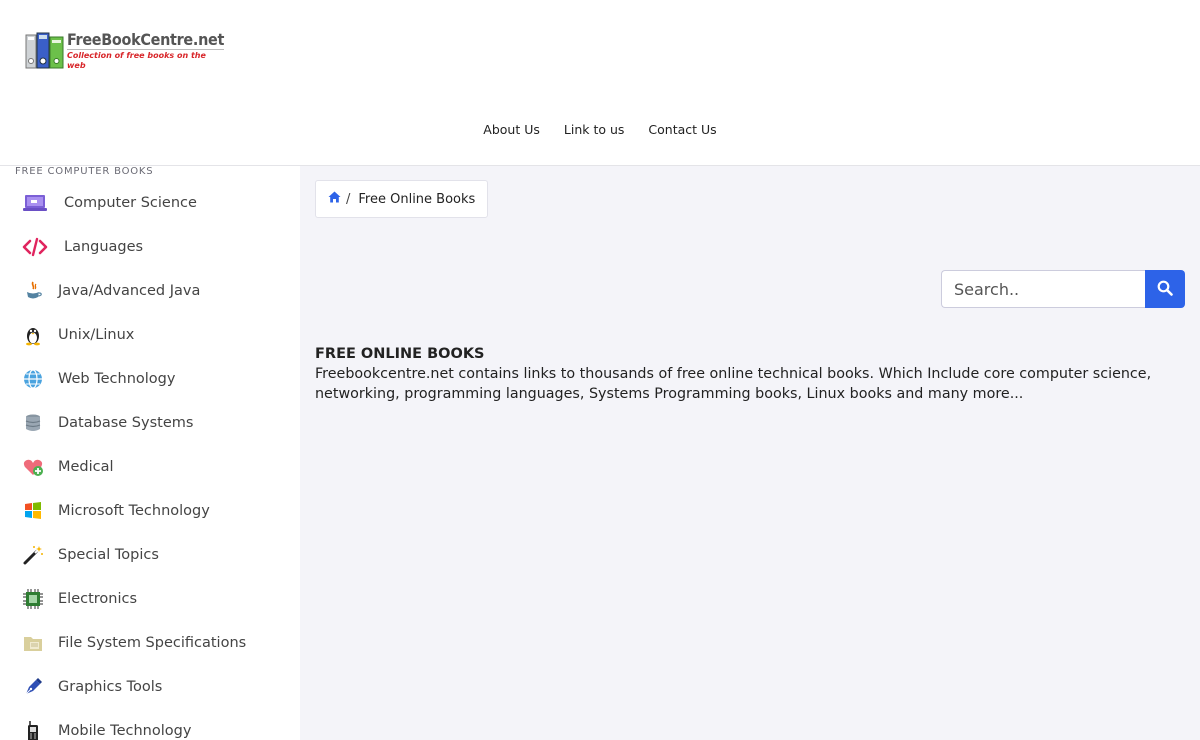 Image resolution: width=1200 pixels, height=740 pixels. I want to click on logo-name: FreeBookCentre.net, so click(146, 39).